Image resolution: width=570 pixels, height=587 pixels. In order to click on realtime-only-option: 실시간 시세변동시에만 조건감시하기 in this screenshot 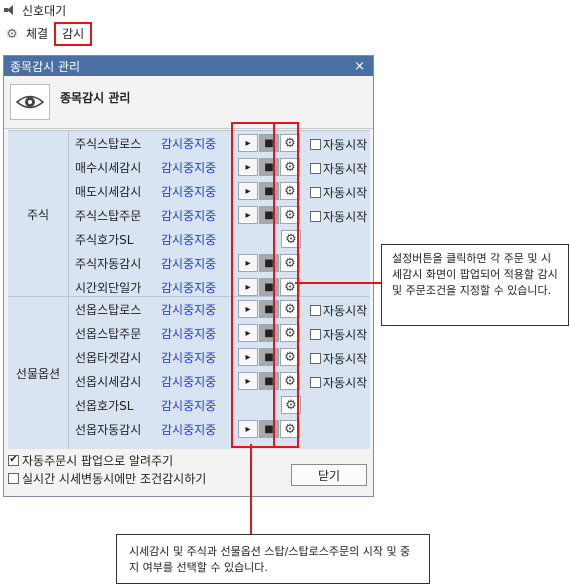, I will do `click(107, 478)`.